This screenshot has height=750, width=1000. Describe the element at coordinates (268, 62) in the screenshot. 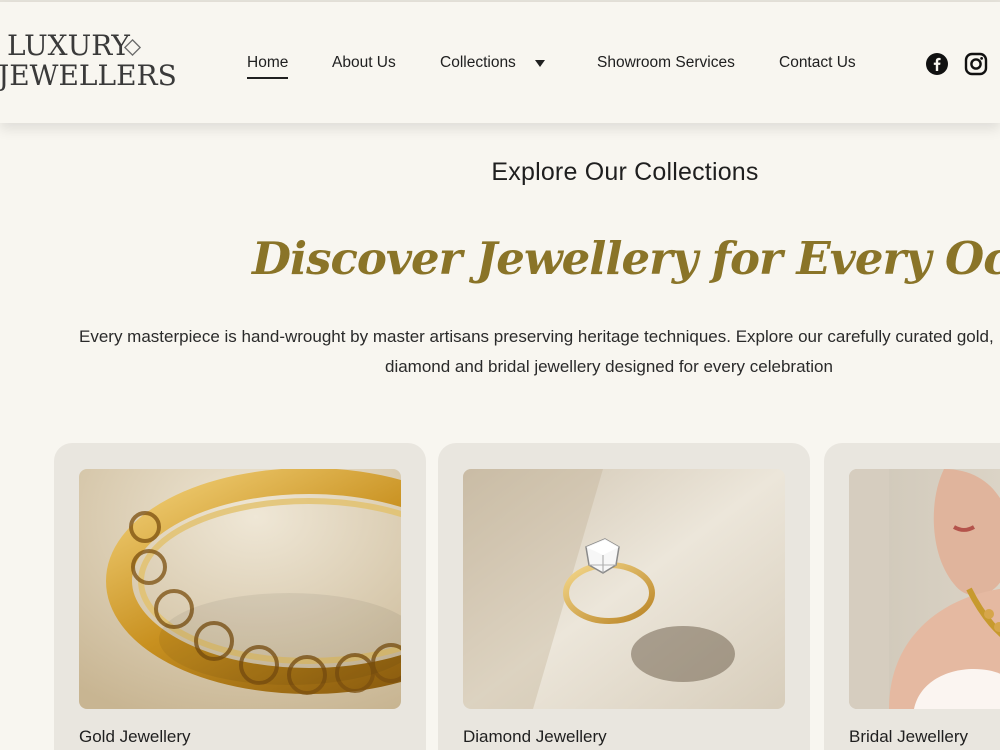

I see `nav-home-label: Home` at that location.